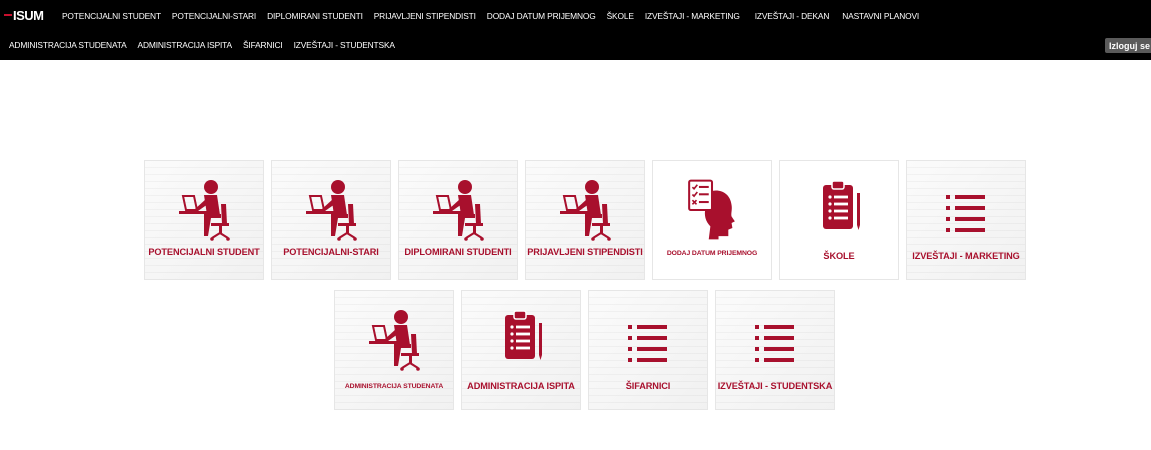 The height and width of the screenshot is (450, 1151). I want to click on tile-label: ADMINISTRACIJA STUDENATA, so click(394, 386).